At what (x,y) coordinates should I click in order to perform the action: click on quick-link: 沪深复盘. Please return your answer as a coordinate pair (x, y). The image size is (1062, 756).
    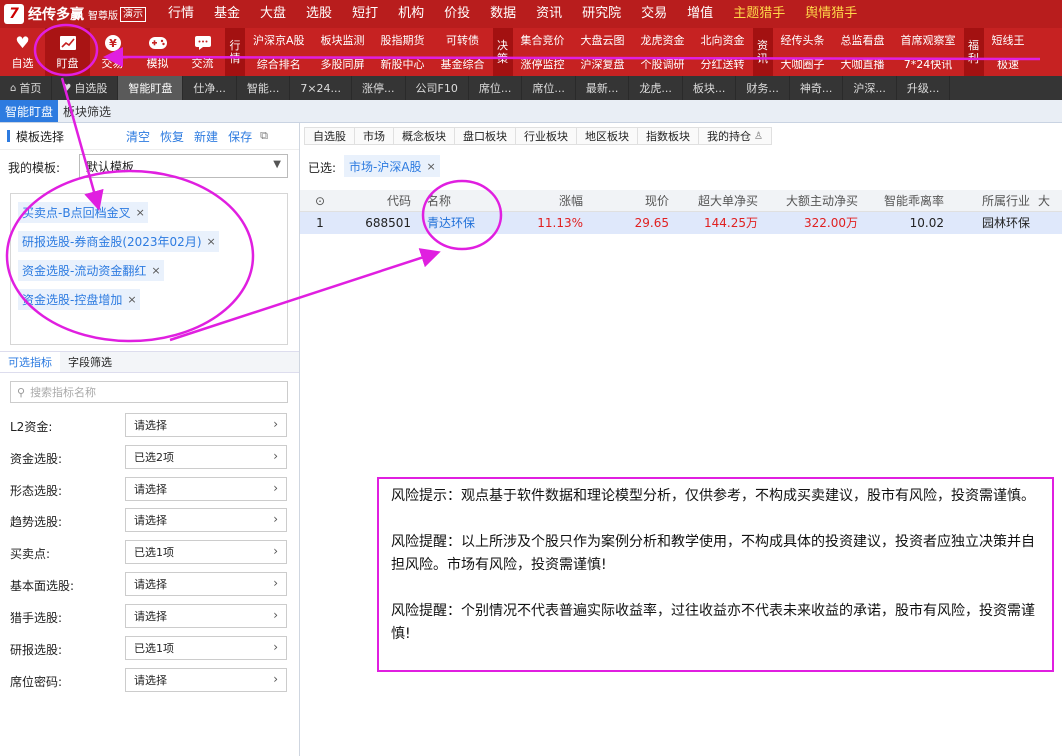
    Looking at the image, I should click on (603, 64).